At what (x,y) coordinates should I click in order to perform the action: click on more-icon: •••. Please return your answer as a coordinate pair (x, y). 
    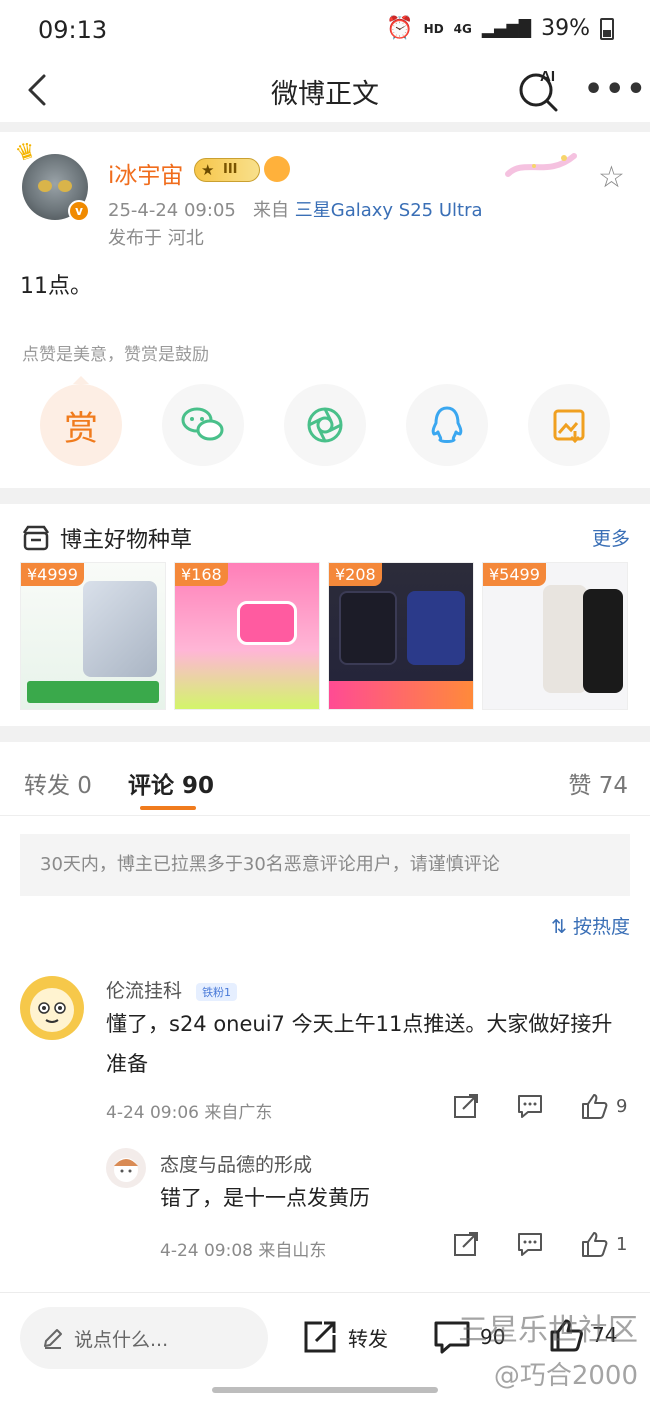
    Looking at the image, I should click on (616, 89).